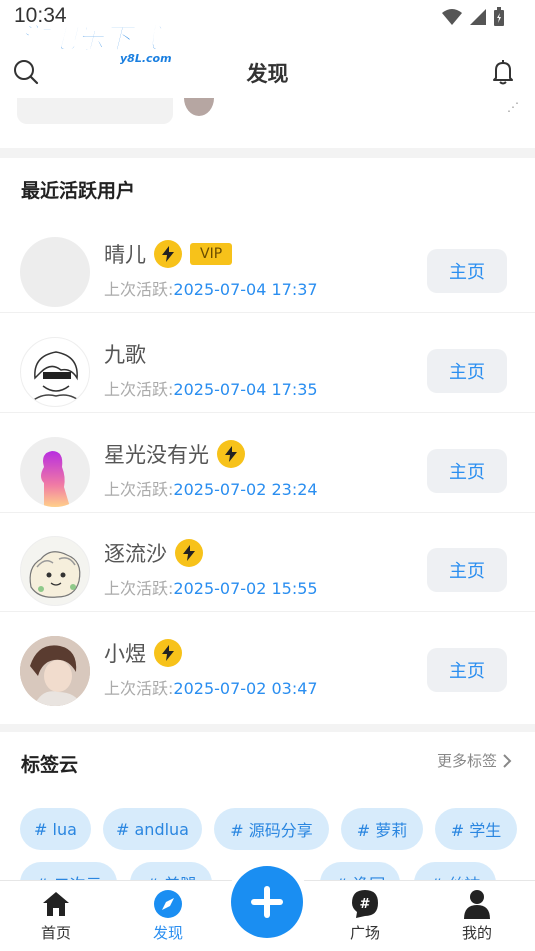 The height and width of the screenshot is (951, 535). I want to click on notifications-button, so click(503, 72).